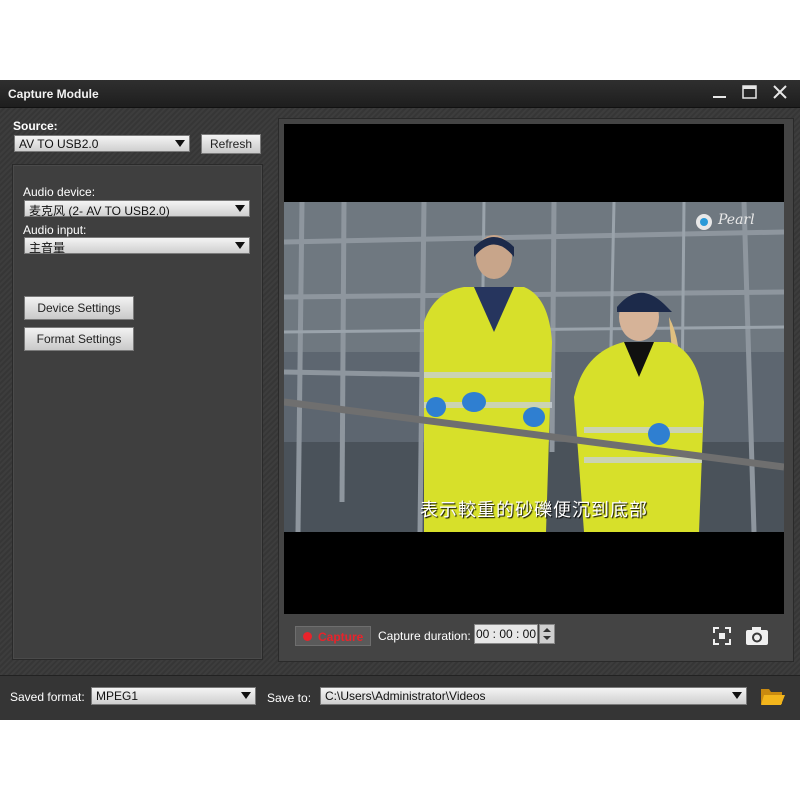 Image resolution: width=800 pixels, height=800 pixels. Describe the element at coordinates (173, 696) in the screenshot. I see `saved-format-select: MPEG1` at that location.